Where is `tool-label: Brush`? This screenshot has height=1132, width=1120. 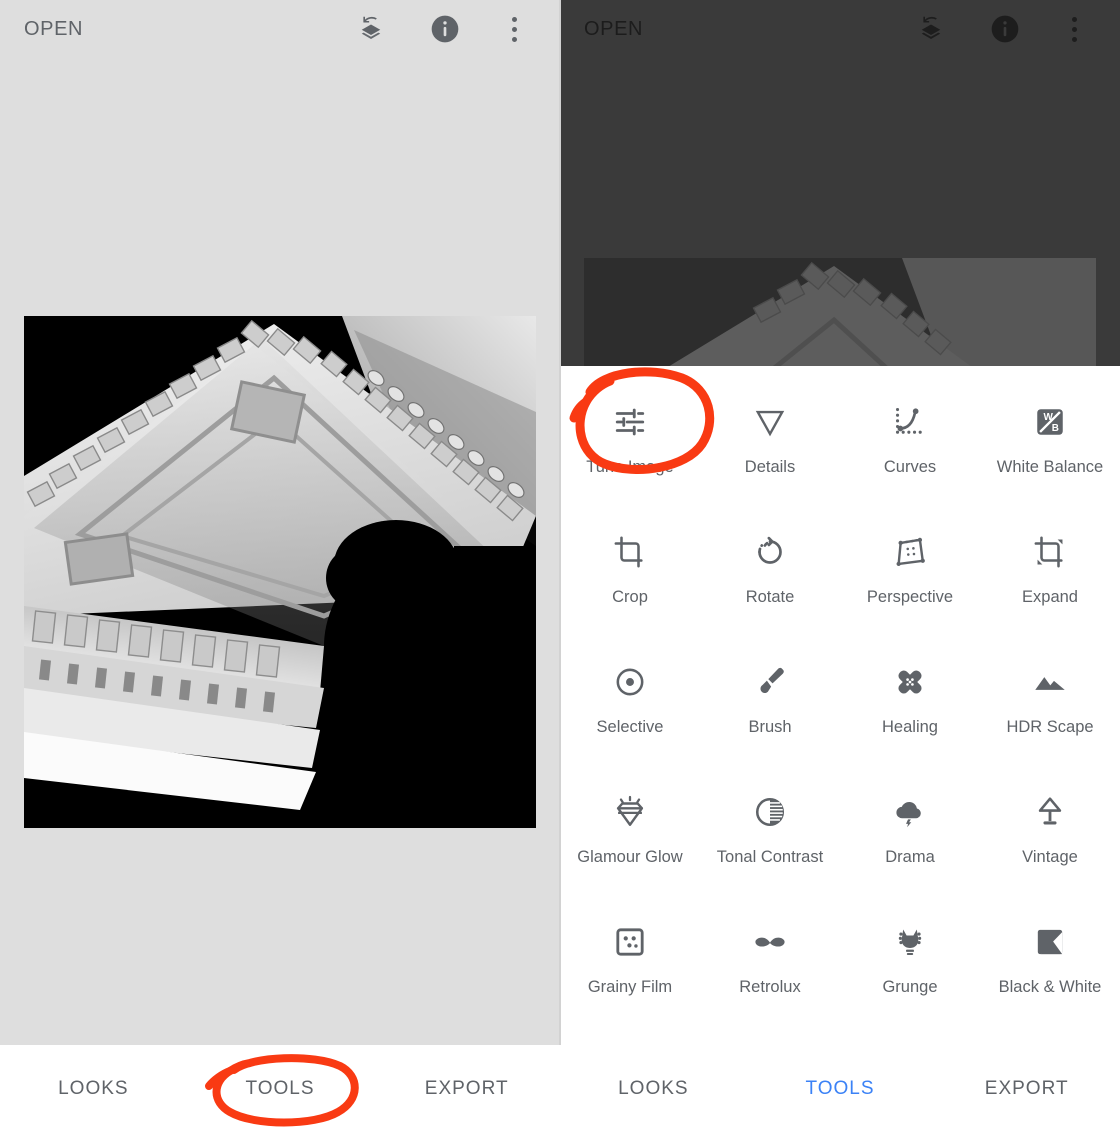
tool-label: Brush is located at coordinates (770, 727).